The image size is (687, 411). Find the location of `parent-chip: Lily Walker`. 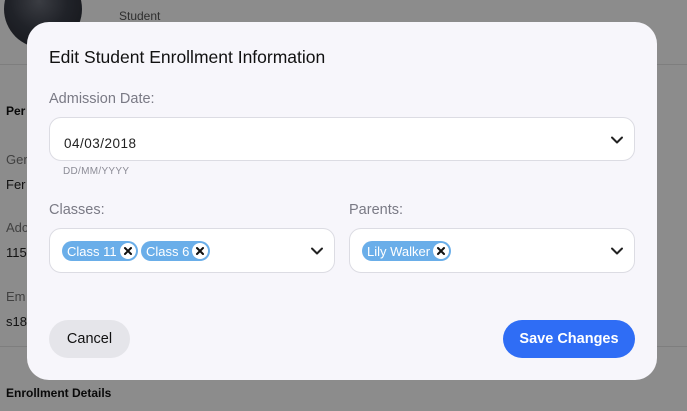

parent-chip: Lily Walker is located at coordinates (407, 251).